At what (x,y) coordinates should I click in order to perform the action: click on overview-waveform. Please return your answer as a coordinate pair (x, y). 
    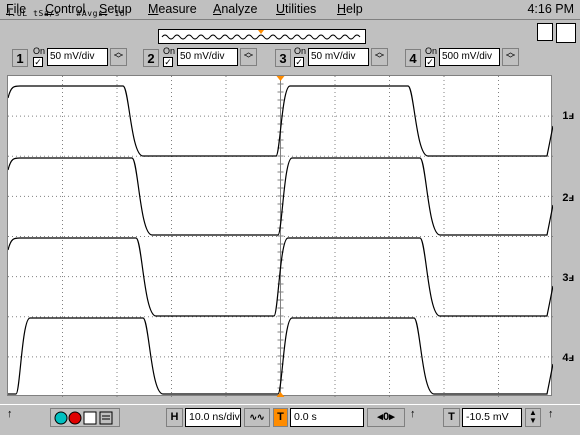
    Looking at the image, I should click on (261, 35).